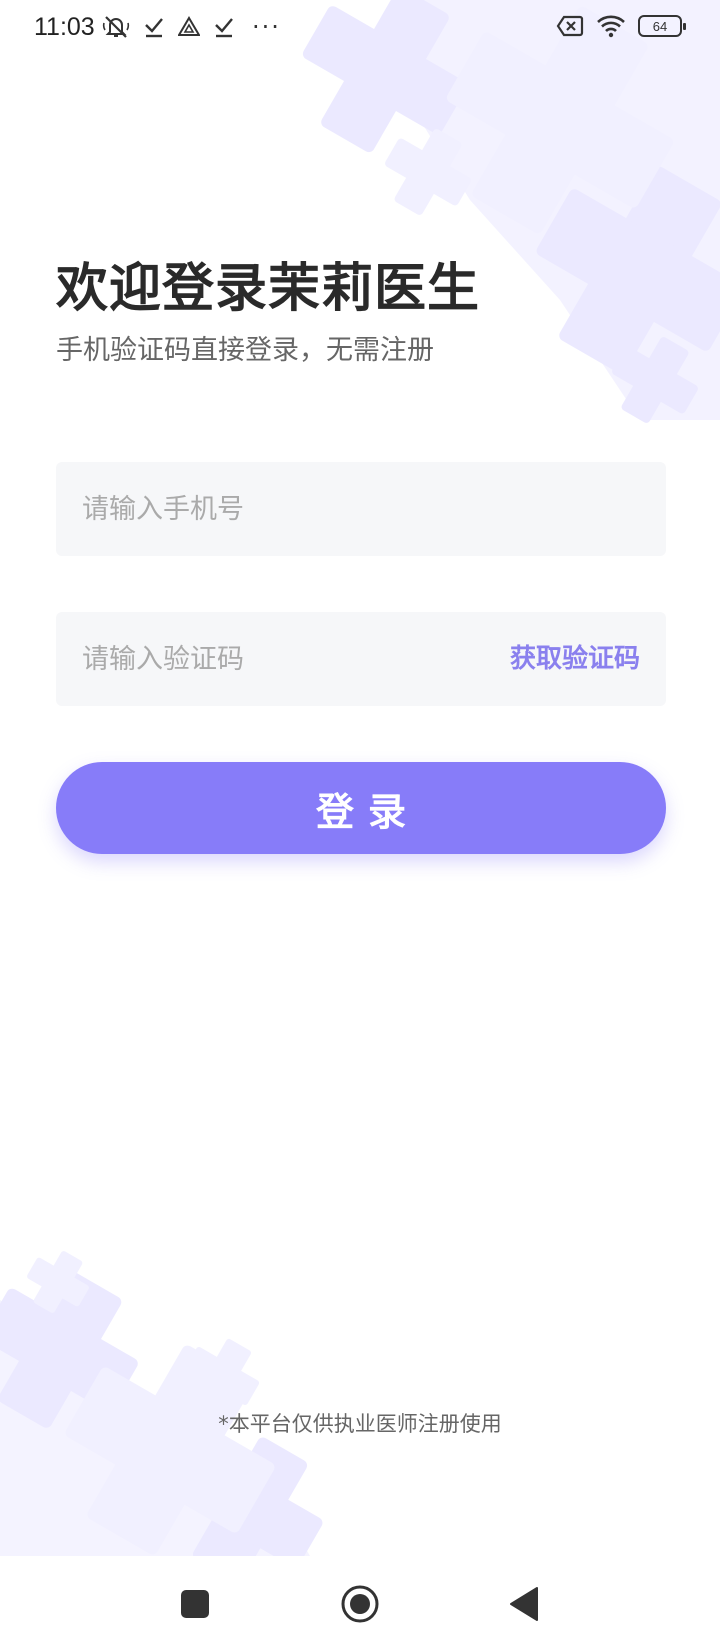 The image size is (720, 1650). What do you see at coordinates (64, 27) in the screenshot?
I see `status-time: 11:03` at bounding box center [64, 27].